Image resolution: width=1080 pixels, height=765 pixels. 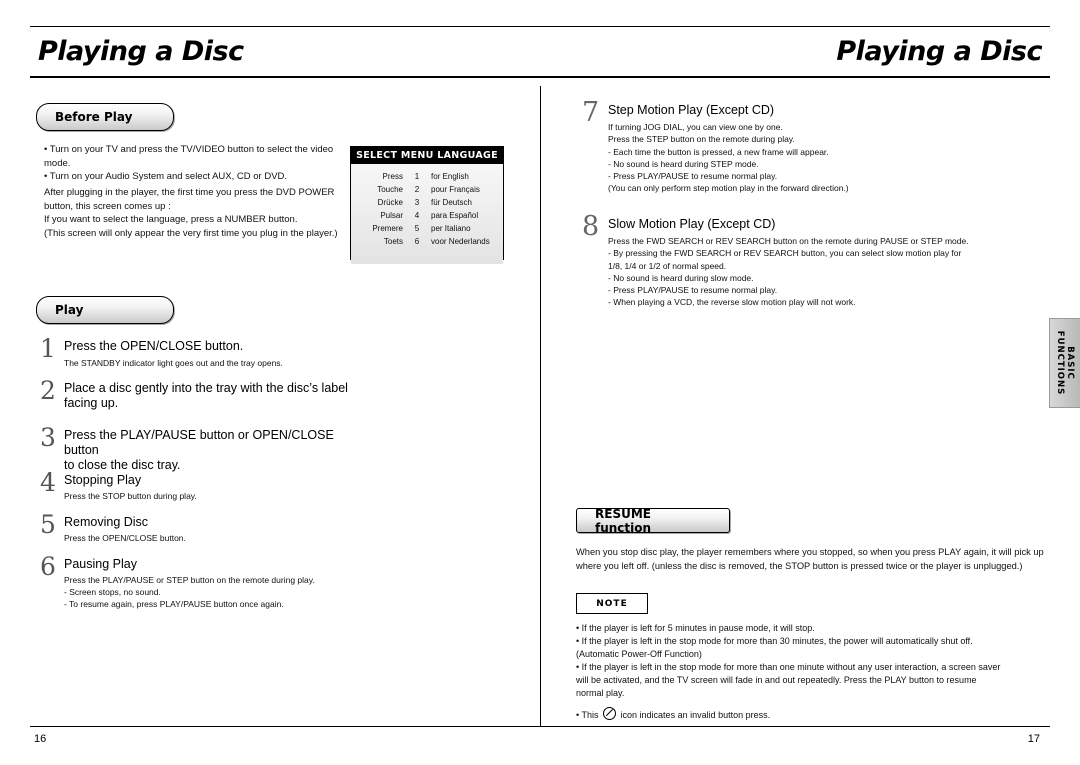 I want to click on header-rule-top, so click(x=540, y=26).